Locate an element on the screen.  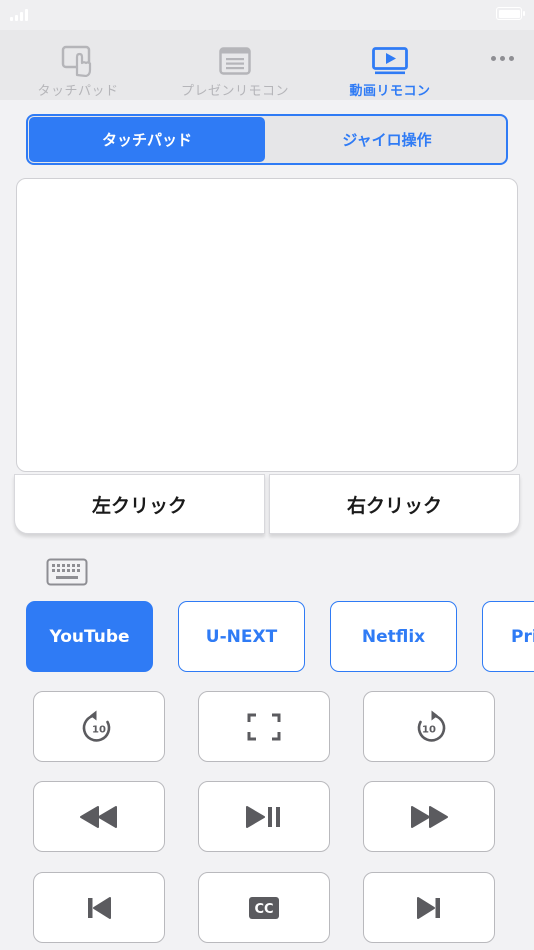
unext-button: U-NEXT is located at coordinates (241, 636).